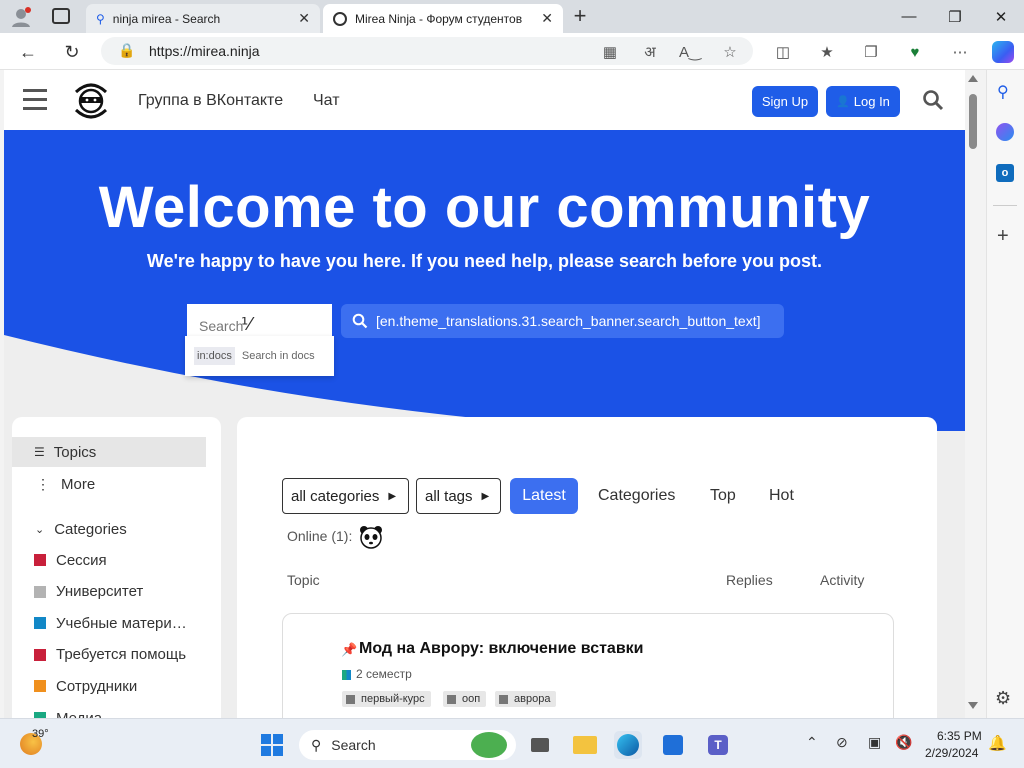  Describe the element at coordinates (392, 496) in the screenshot. I see `caret-right-icon: ▶` at that location.